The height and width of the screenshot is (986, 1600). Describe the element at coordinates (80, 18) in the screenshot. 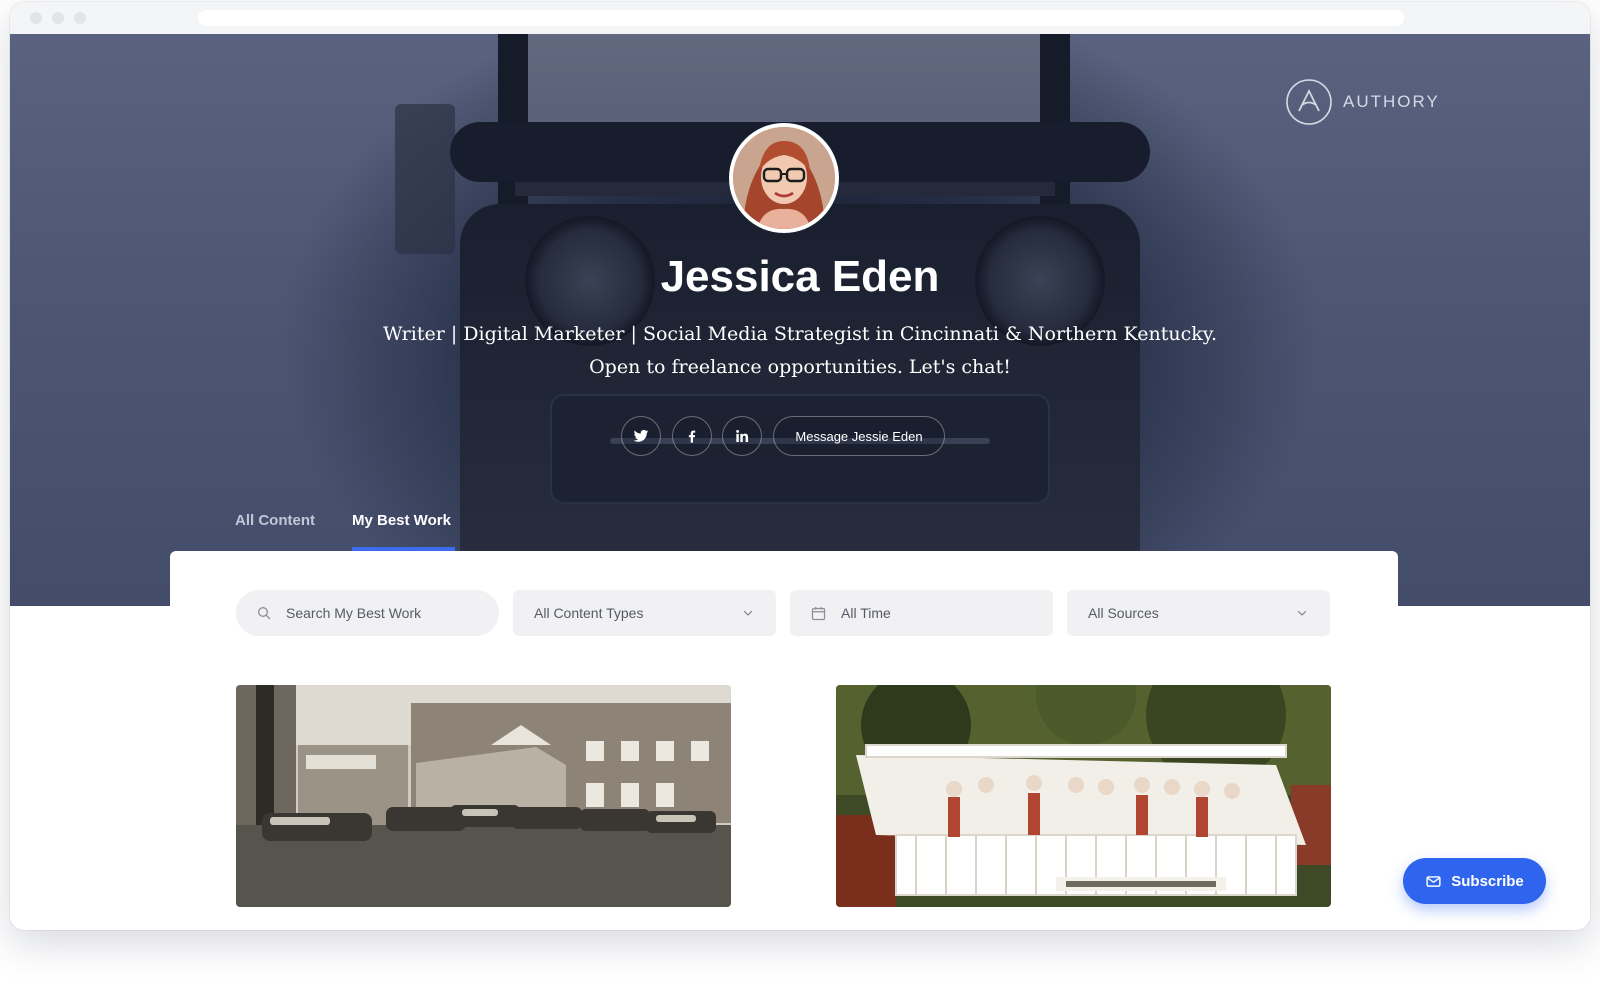

I see `window-maximize-dot` at that location.